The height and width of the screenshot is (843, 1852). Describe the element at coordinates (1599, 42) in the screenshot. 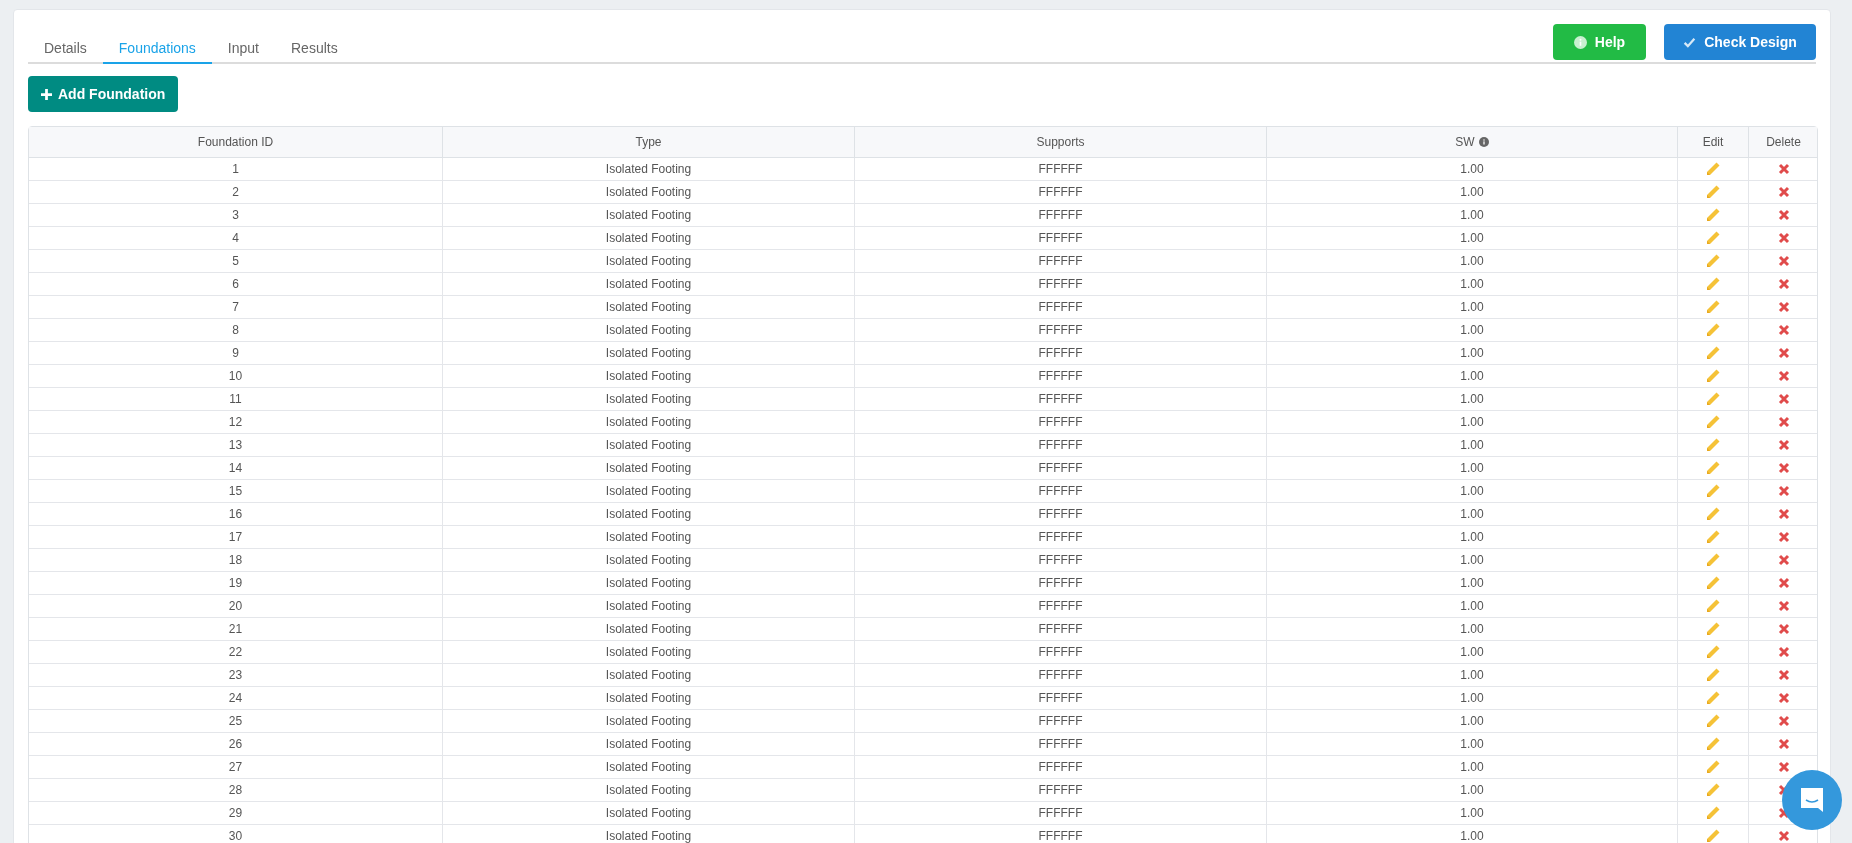

I see `action-button: Help` at that location.